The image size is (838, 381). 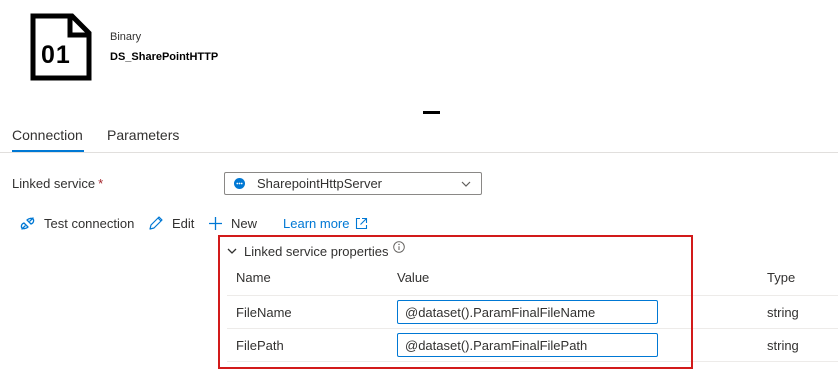 What do you see at coordinates (143, 135) in the screenshot?
I see `tab-parameters: Parameters` at bounding box center [143, 135].